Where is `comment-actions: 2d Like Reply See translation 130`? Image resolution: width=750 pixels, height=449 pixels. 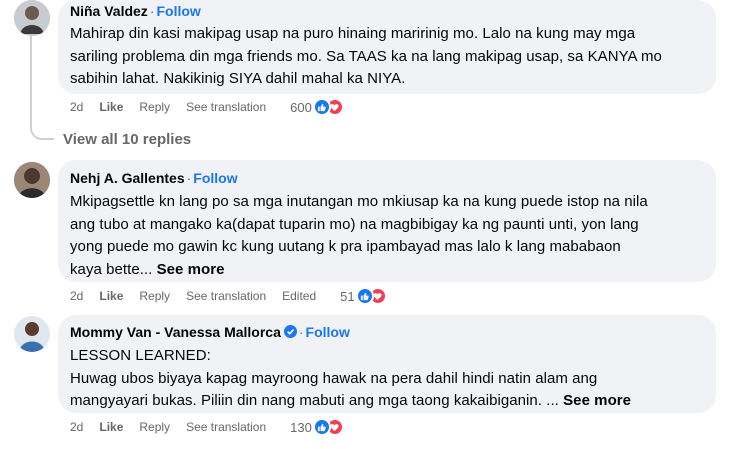
comment-actions: 2d Like Reply See translation 130 is located at coordinates (207, 427).